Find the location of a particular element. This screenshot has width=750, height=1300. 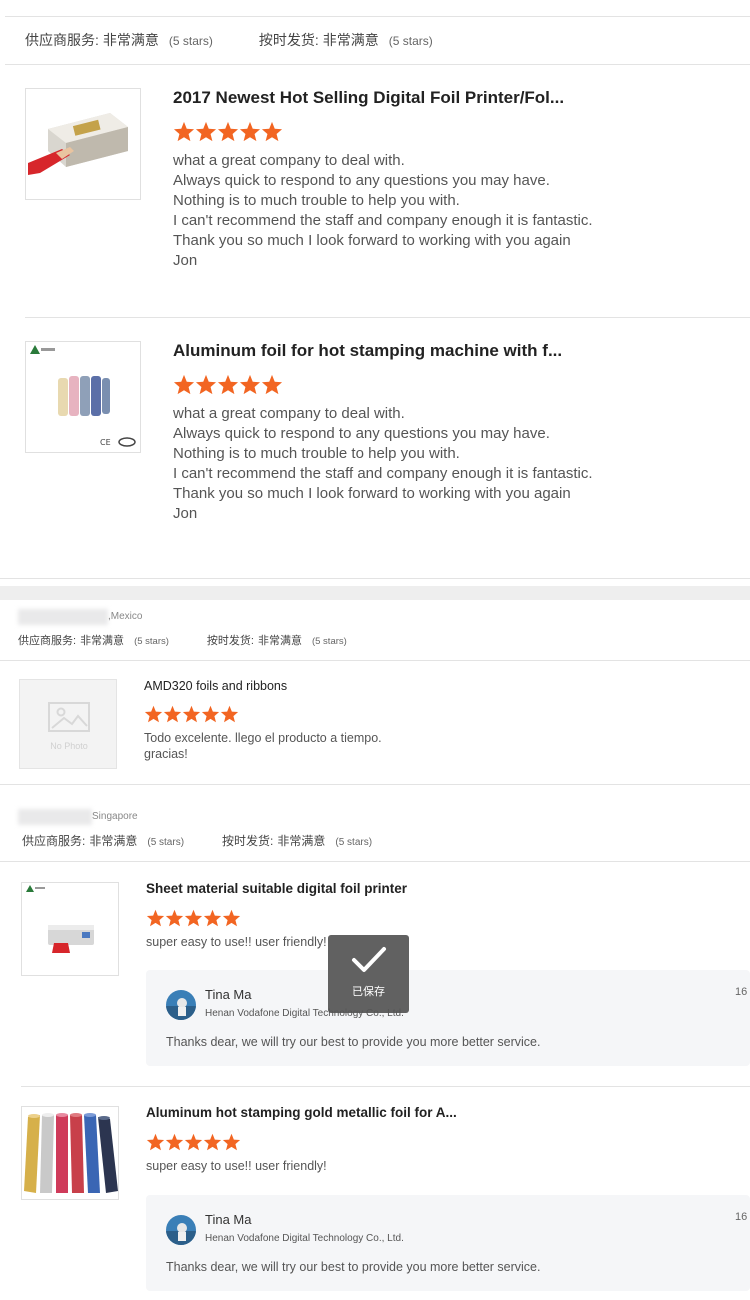

review-product-title: AMD320 foils and ribbons is located at coordinates (215, 686).